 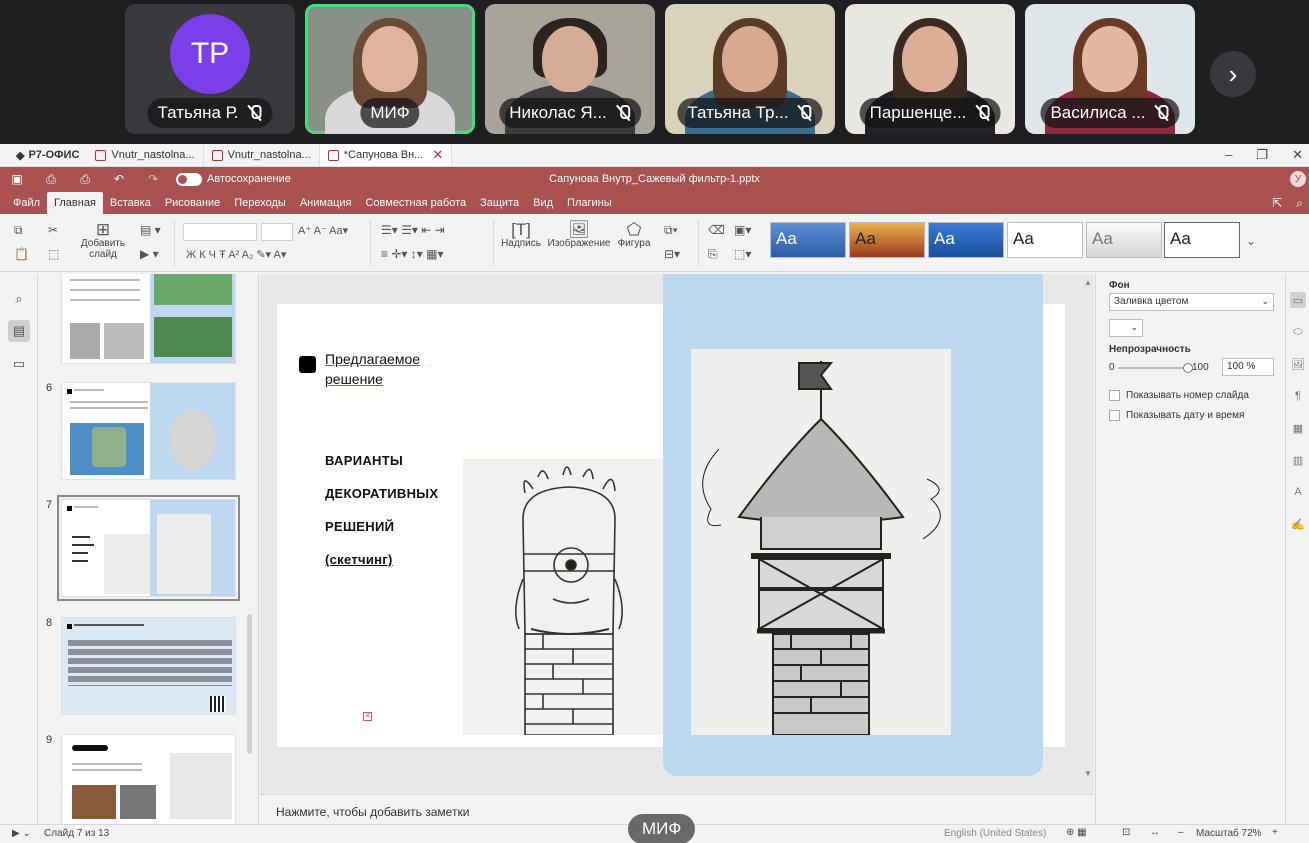 What do you see at coordinates (521, 235) in the screenshot?
I see `caption-button: [T] Надпись` at bounding box center [521, 235].